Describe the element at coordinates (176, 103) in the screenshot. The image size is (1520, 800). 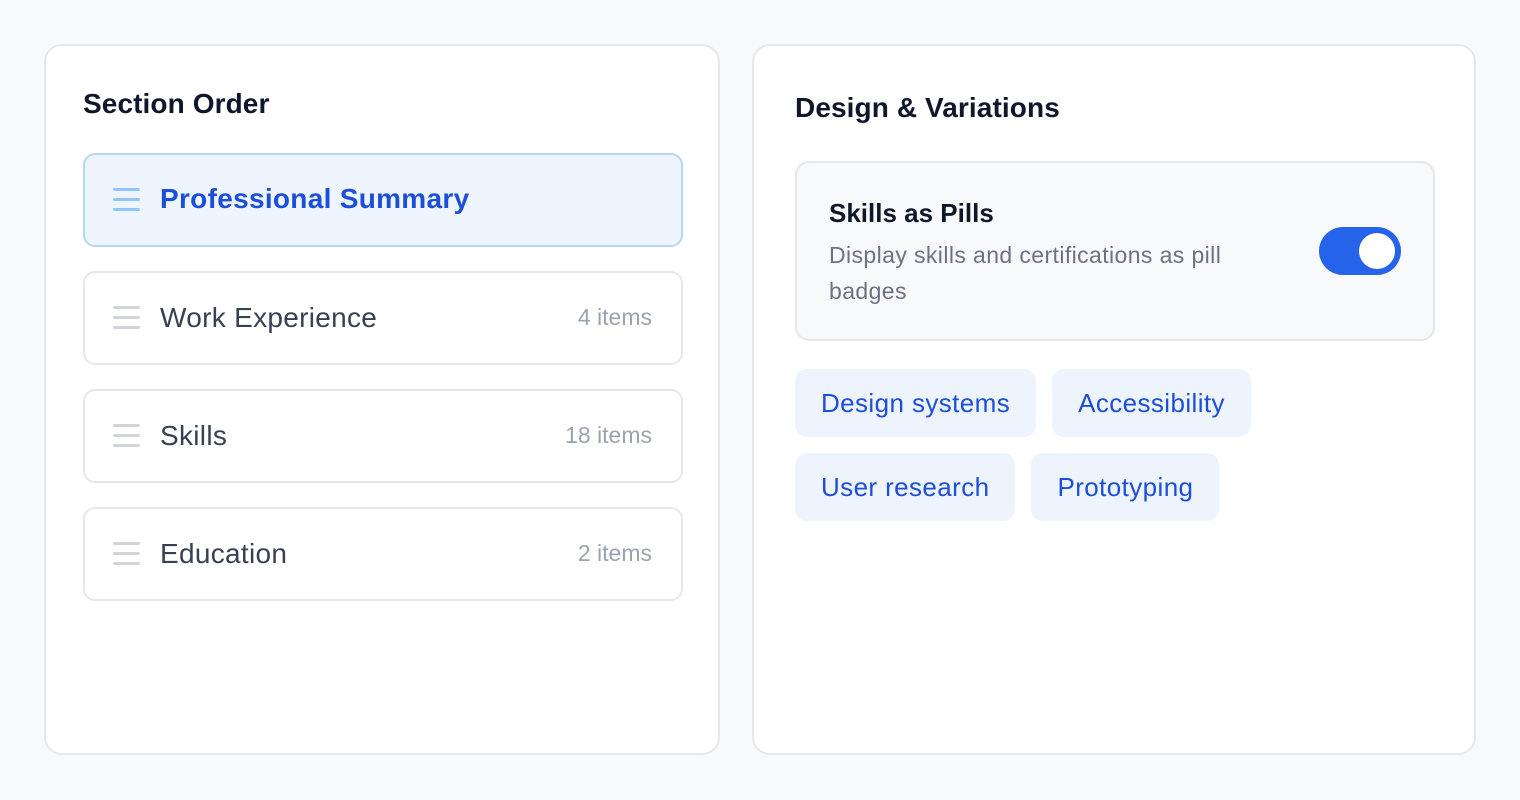
I see `section-order-title: Section Order` at that location.